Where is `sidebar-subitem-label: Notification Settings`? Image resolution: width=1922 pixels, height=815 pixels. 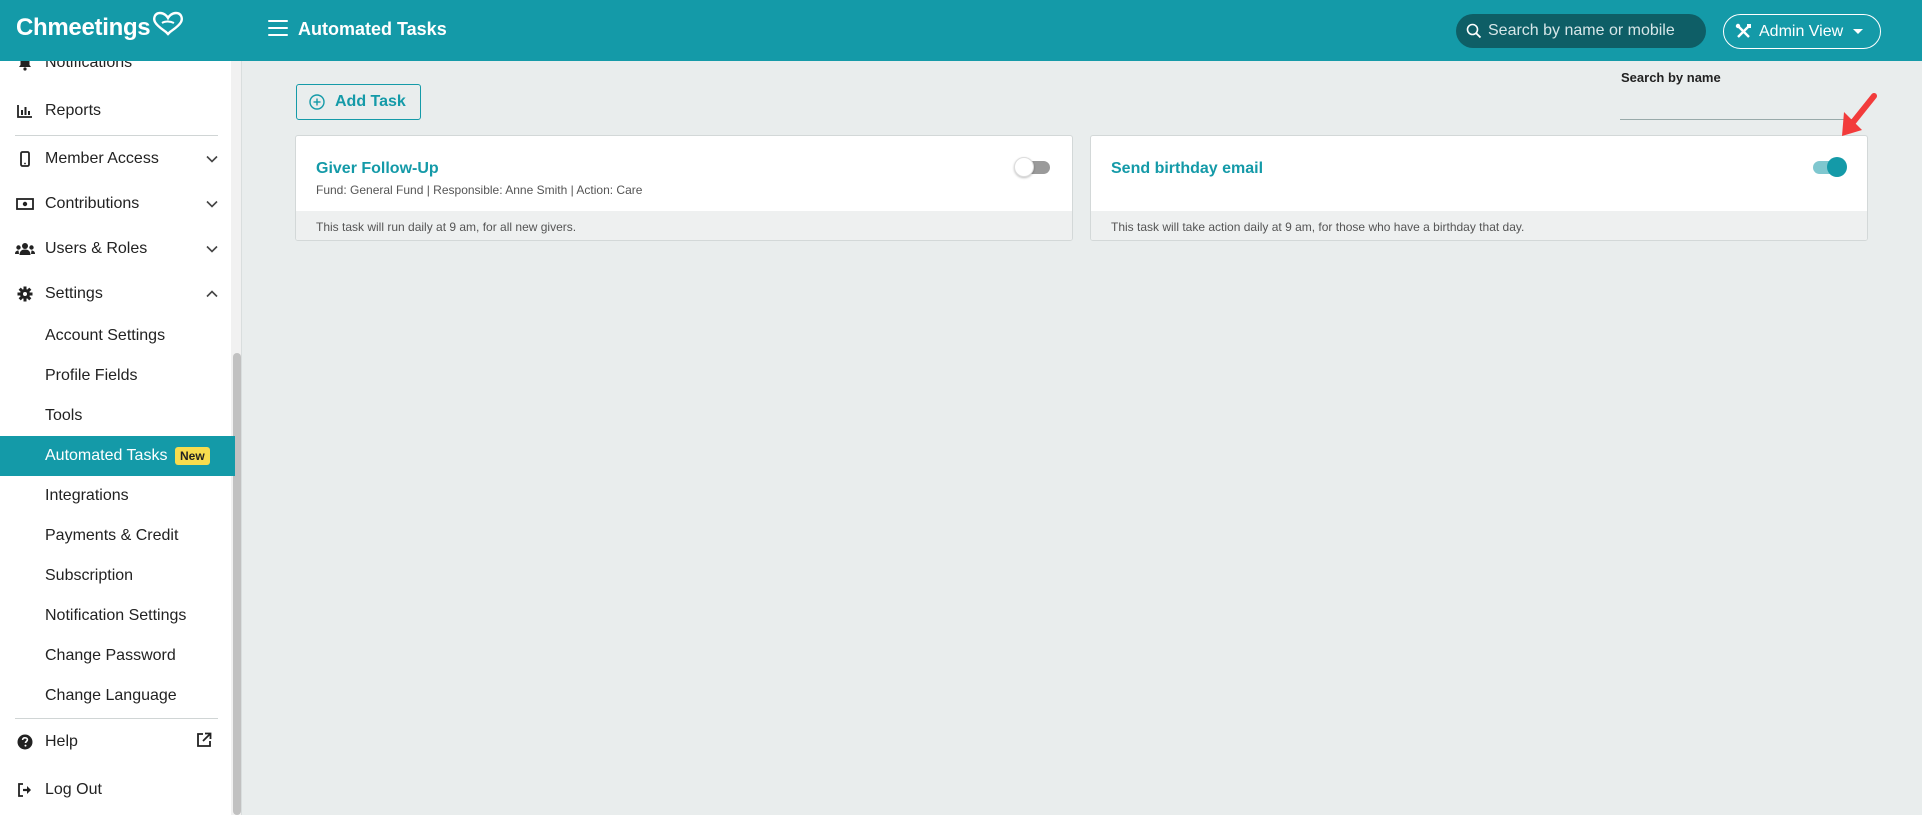 sidebar-subitem-label: Notification Settings is located at coordinates (116, 615).